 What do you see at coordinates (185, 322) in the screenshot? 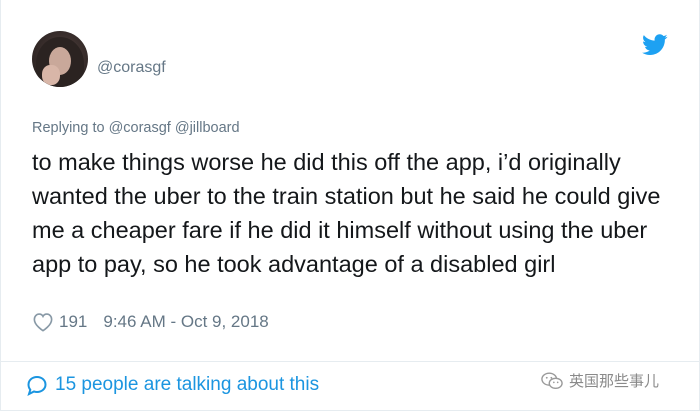
I see `tweet-timestamp: 9:46 AM - Oct 9, 2018` at bounding box center [185, 322].